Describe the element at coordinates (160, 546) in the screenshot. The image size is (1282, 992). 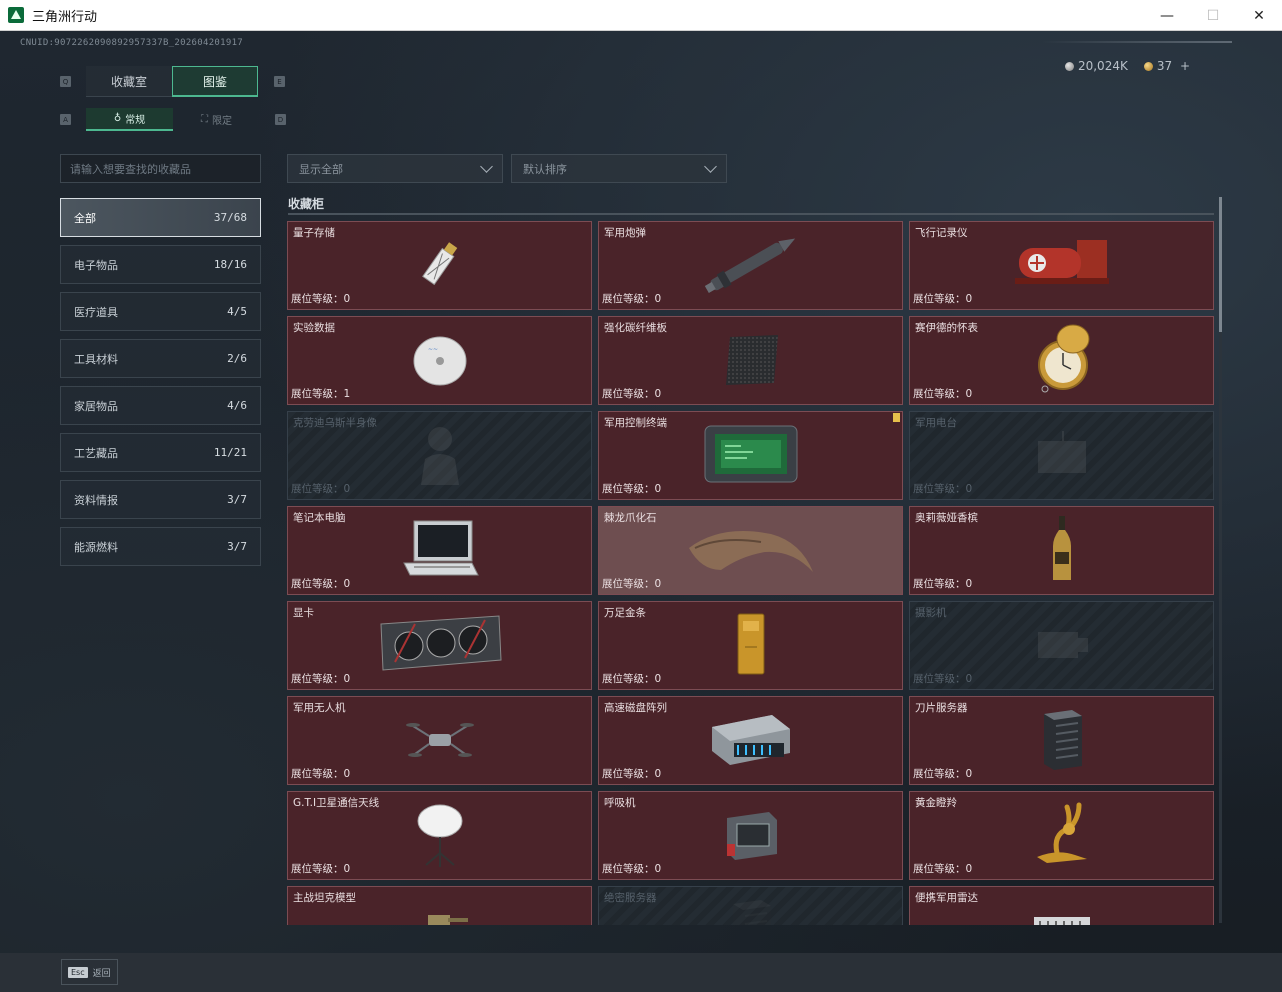
I see `category-energy: 能源燃料 3/7` at that location.